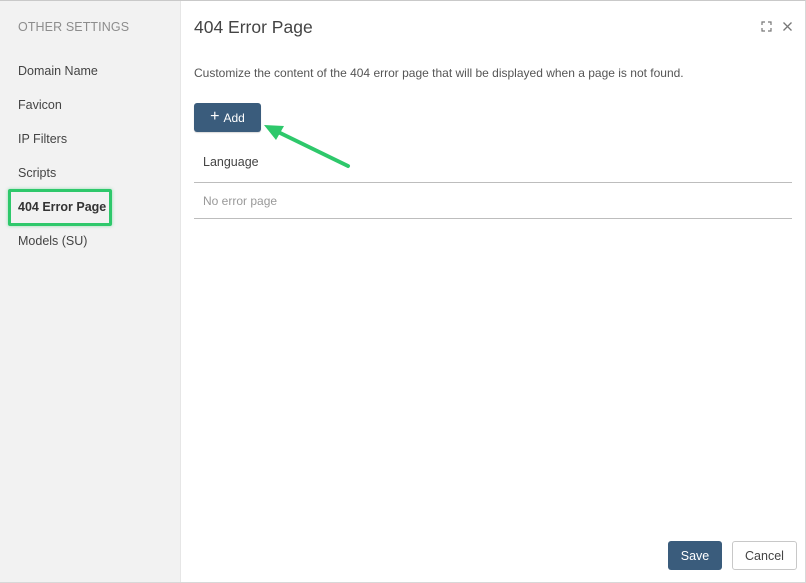  I want to click on sidebar-item-models-su: Models (SU), so click(52, 241).